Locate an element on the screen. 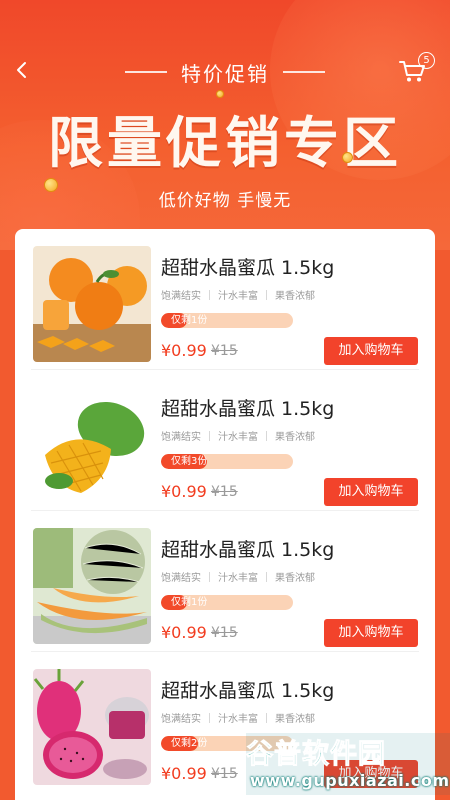 Image resolution: width=450 pixels, height=800 pixels. title-line-left is located at coordinates (146, 72).